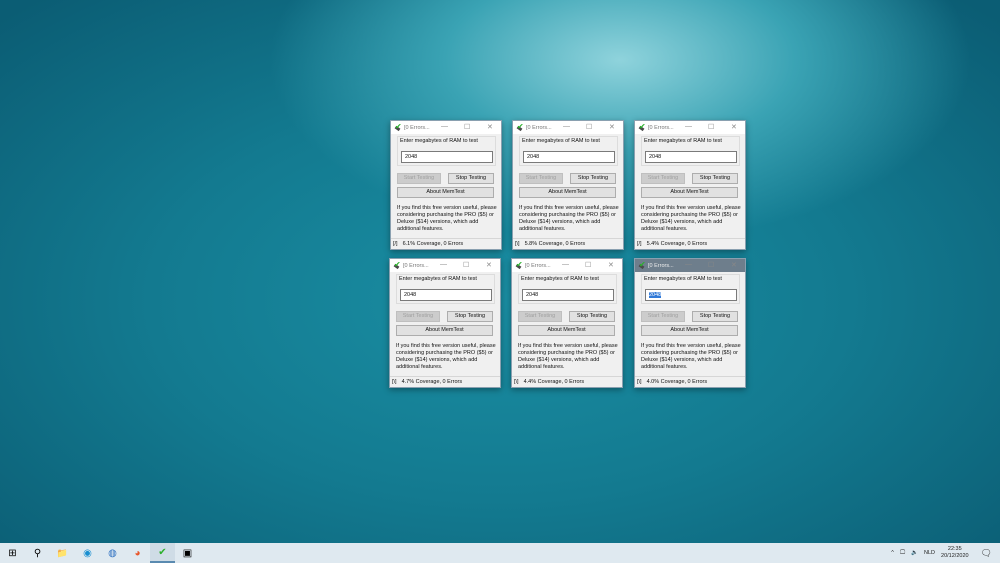  Describe the element at coordinates (914, 553) in the screenshot. I see `volume-icon: 🔈` at that location.